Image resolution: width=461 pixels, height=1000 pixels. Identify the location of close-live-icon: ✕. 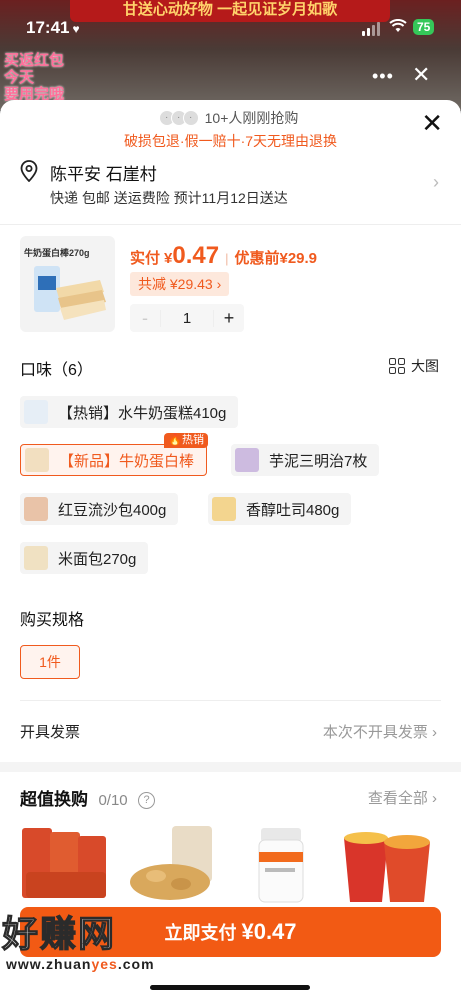
(421, 75).